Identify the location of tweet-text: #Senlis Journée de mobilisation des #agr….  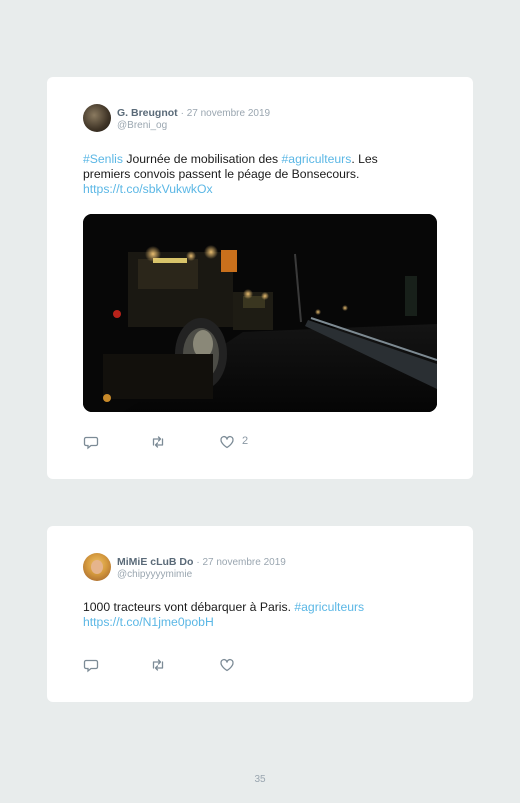
(253, 174).